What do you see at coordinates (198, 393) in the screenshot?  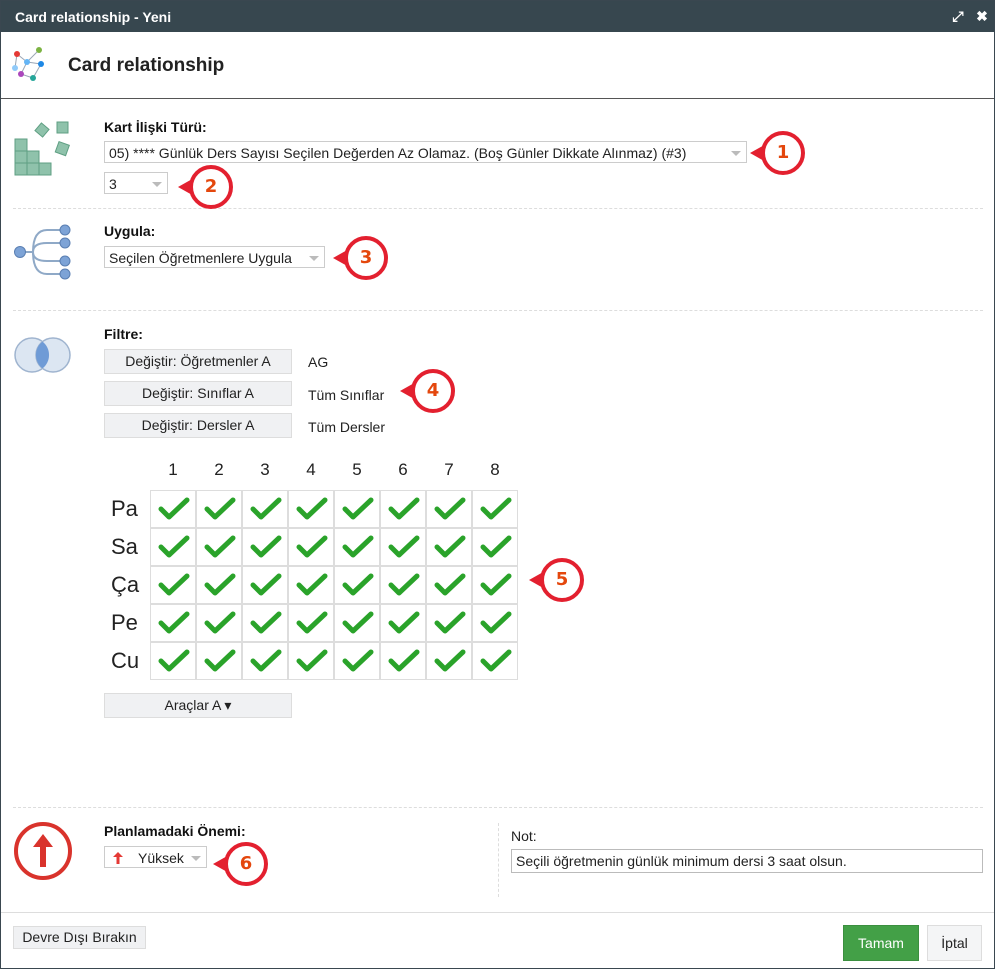 I see `change-classes-button: Değiştir: Sınıflar A` at bounding box center [198, 393].